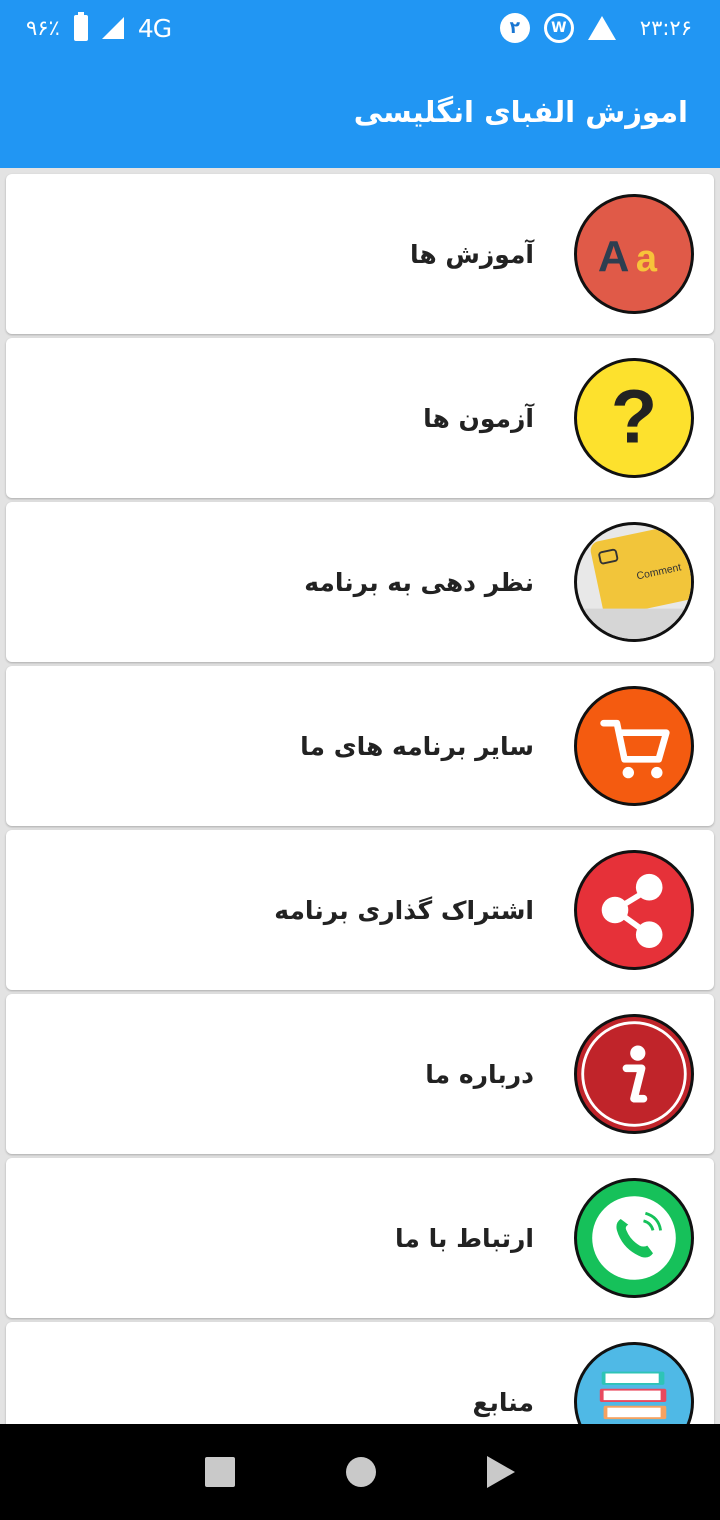 Image resolution: width=720 pixels, height=1520 pixels. Describe the element at coordinates (601, 28) in the screenshot. I see `drive-icon` at that location.